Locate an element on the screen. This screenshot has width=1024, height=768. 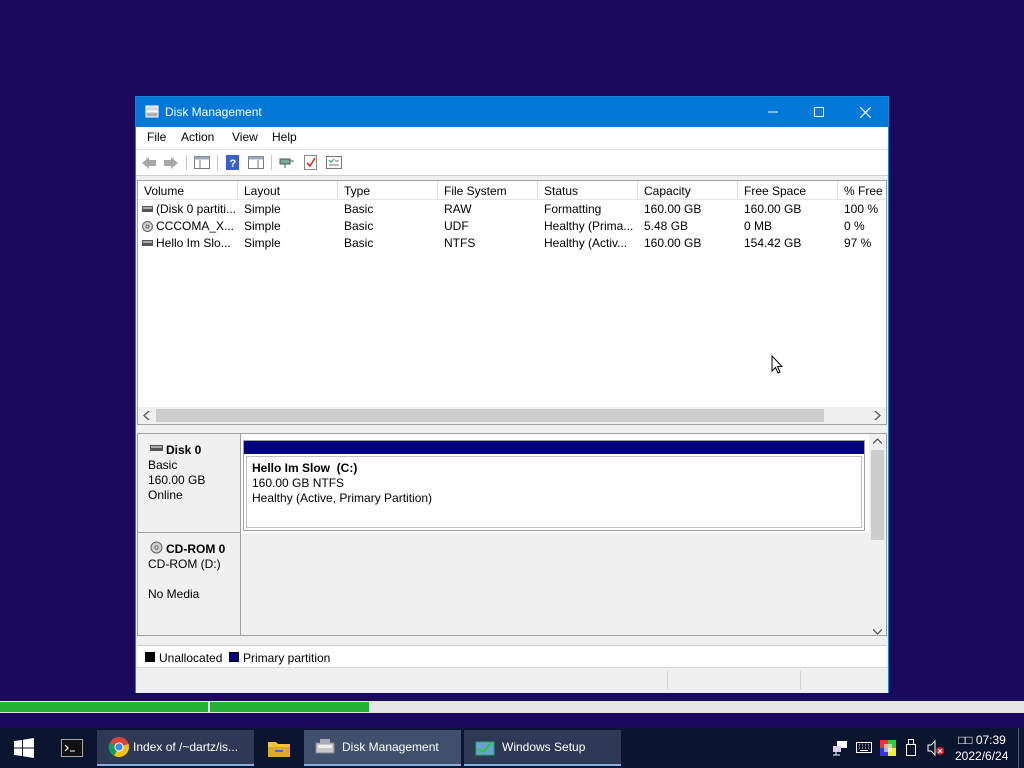
vertical-scroll-thumb is located at coordinates (877, 495).